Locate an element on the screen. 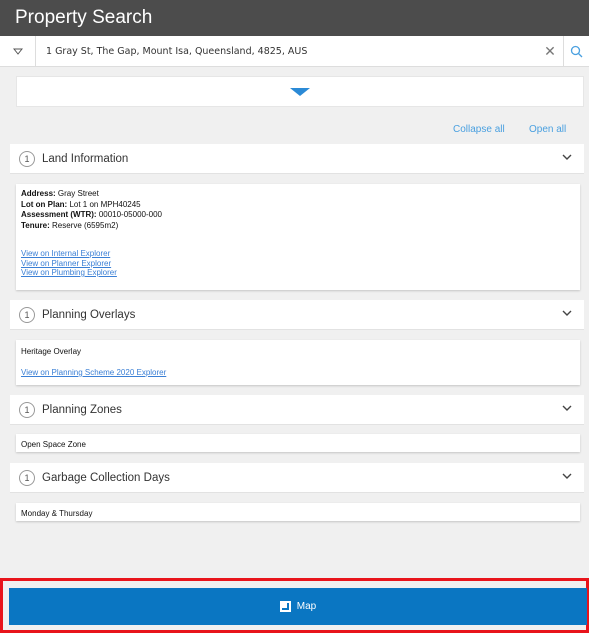  section-title: Land Information is located at coordinates (85, 158).